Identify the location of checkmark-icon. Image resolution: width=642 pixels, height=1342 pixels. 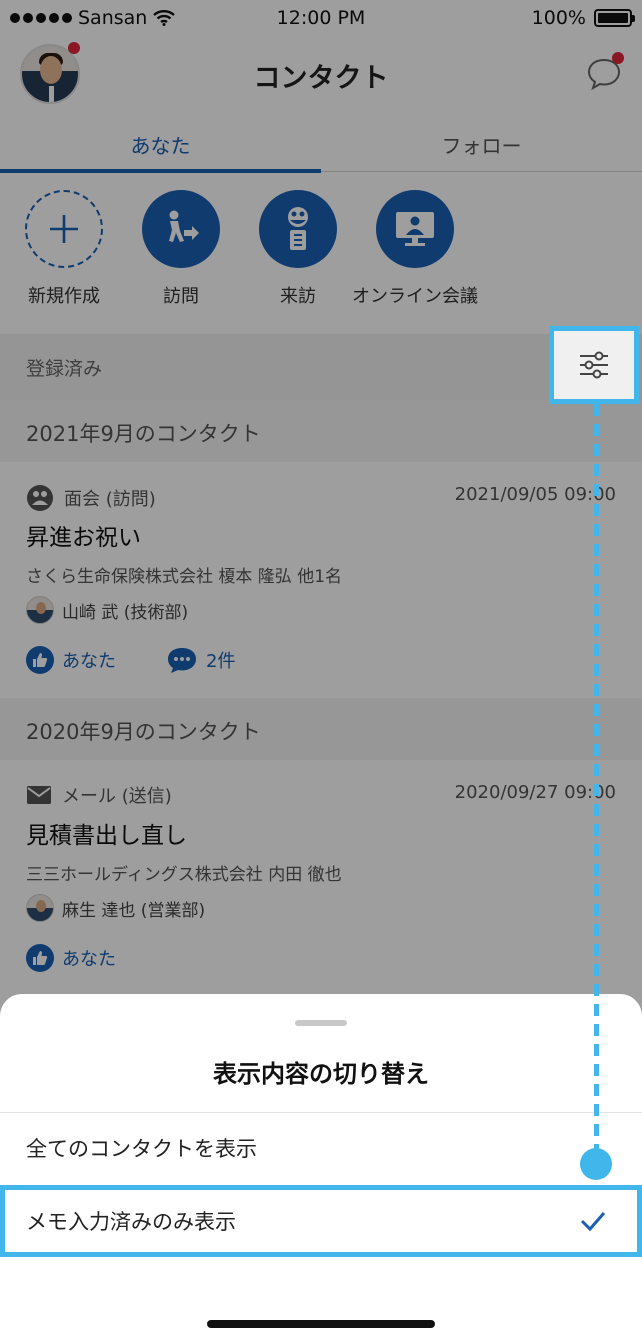
(593, 1222).